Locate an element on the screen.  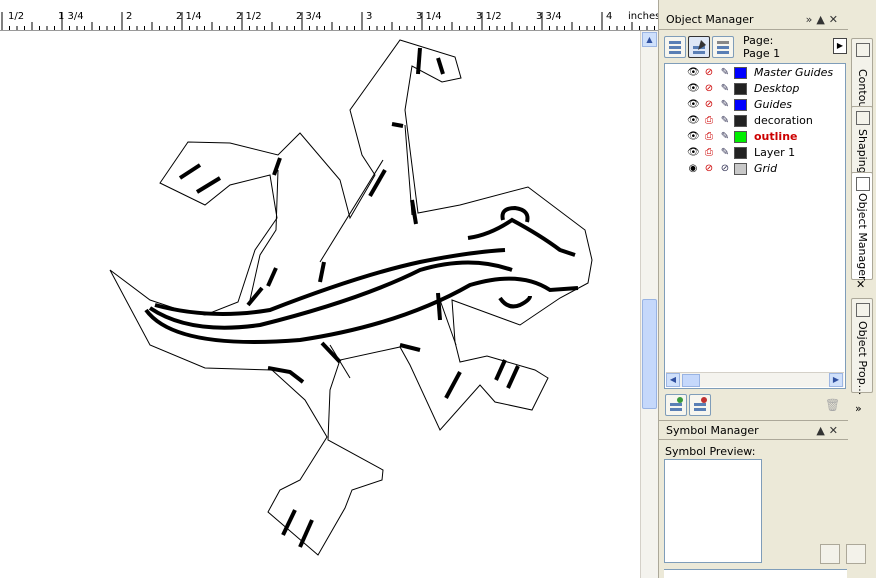
layer-list-hscrollbar: ◀ ▶ is located at coordinates (755, 379).